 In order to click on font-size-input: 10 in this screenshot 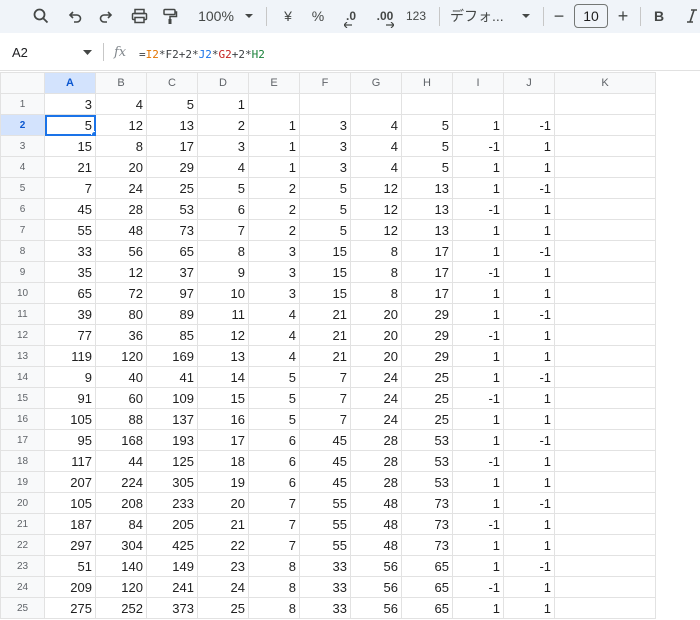, I will do `click(591, 16)`.